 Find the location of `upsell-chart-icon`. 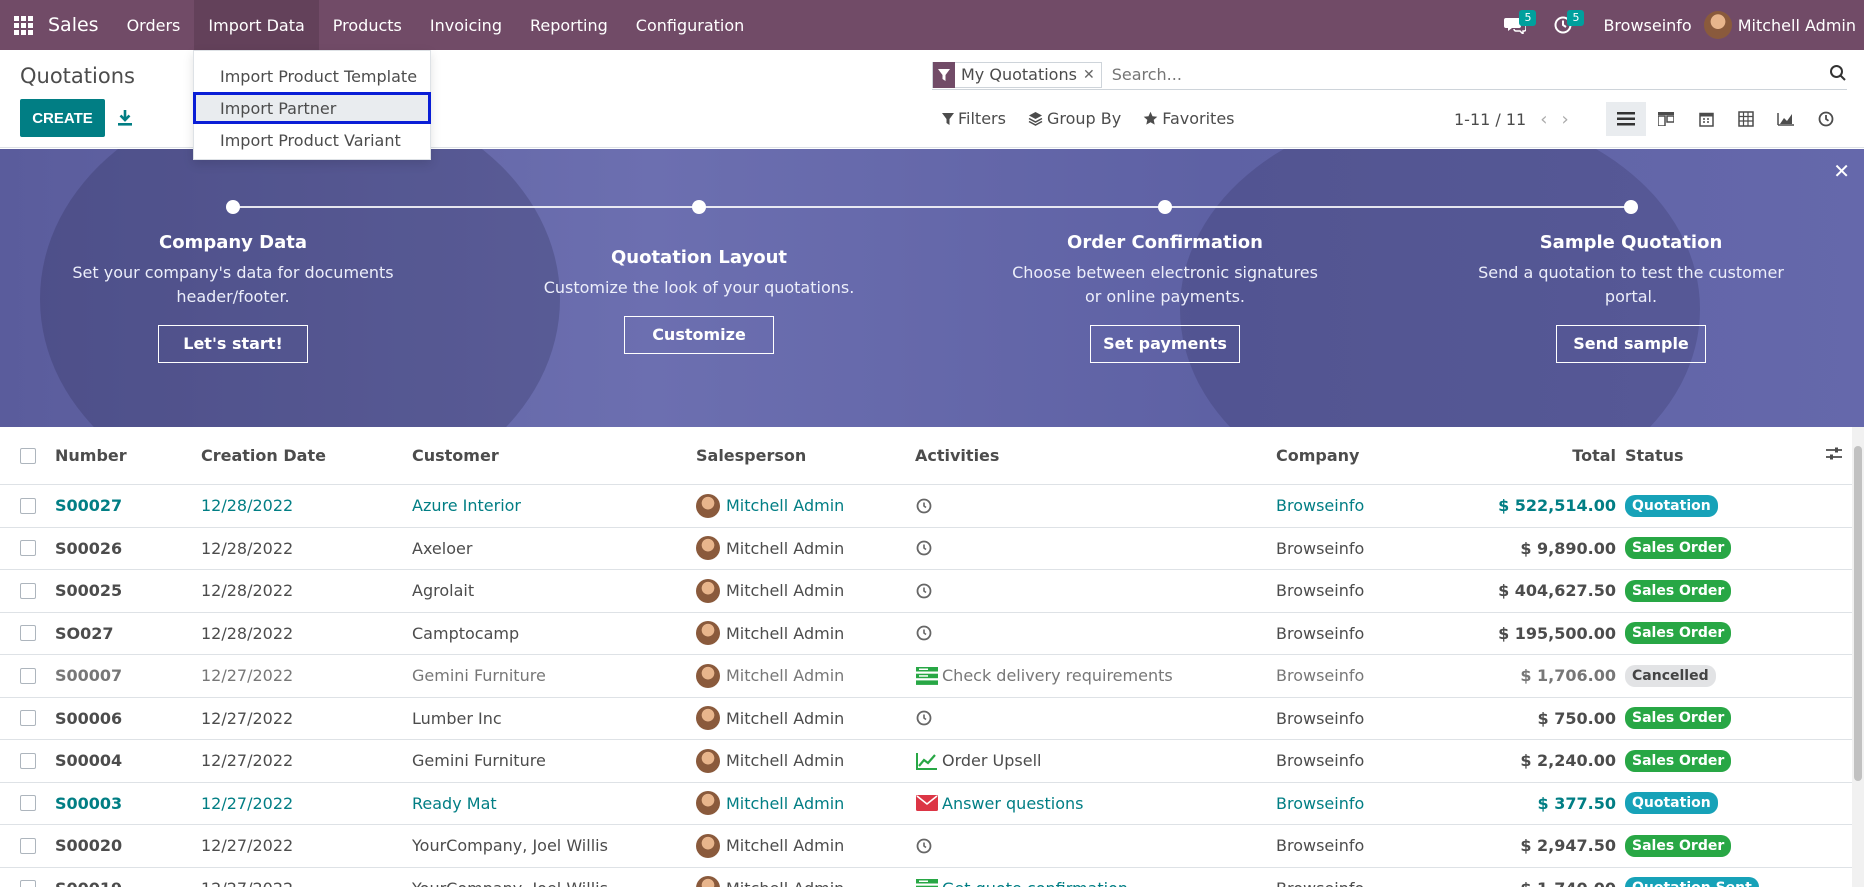

upsell-chart-icon is located at coordinates (927, 761).